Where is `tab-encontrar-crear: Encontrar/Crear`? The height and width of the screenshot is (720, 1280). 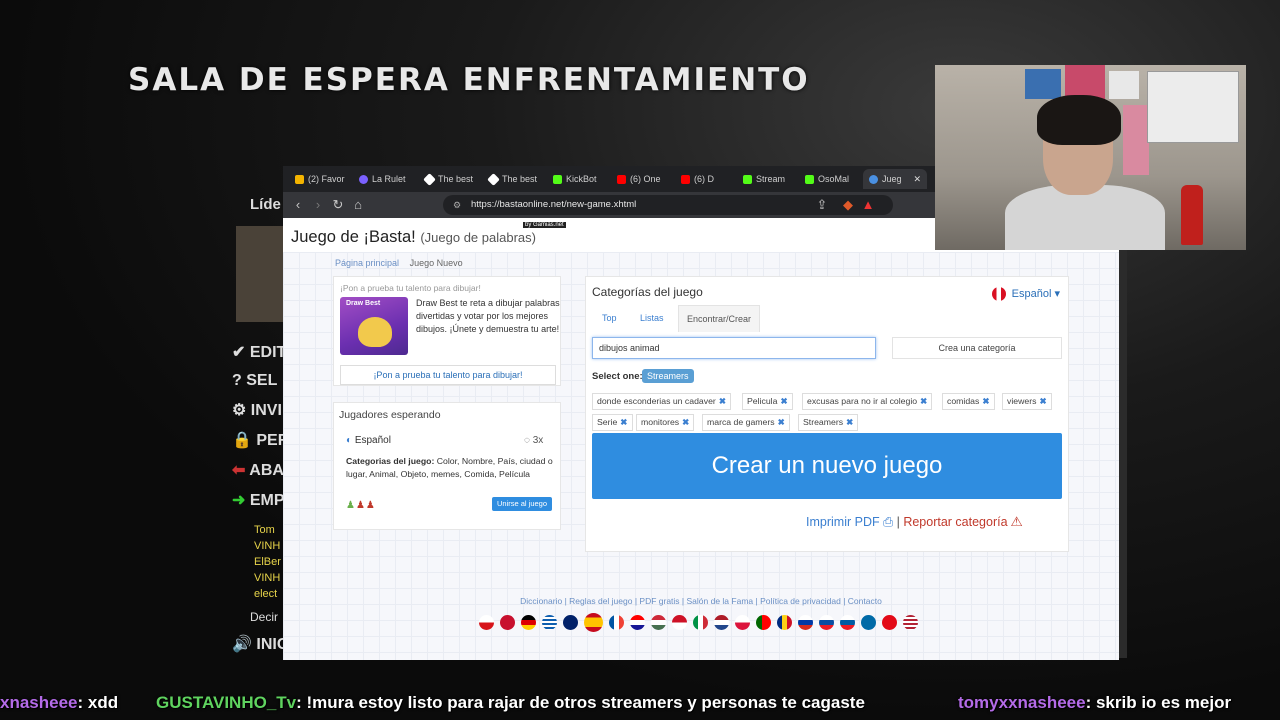
tab-encontrar-crear: Encontrar/Crear is located at coordinates (719, 318).